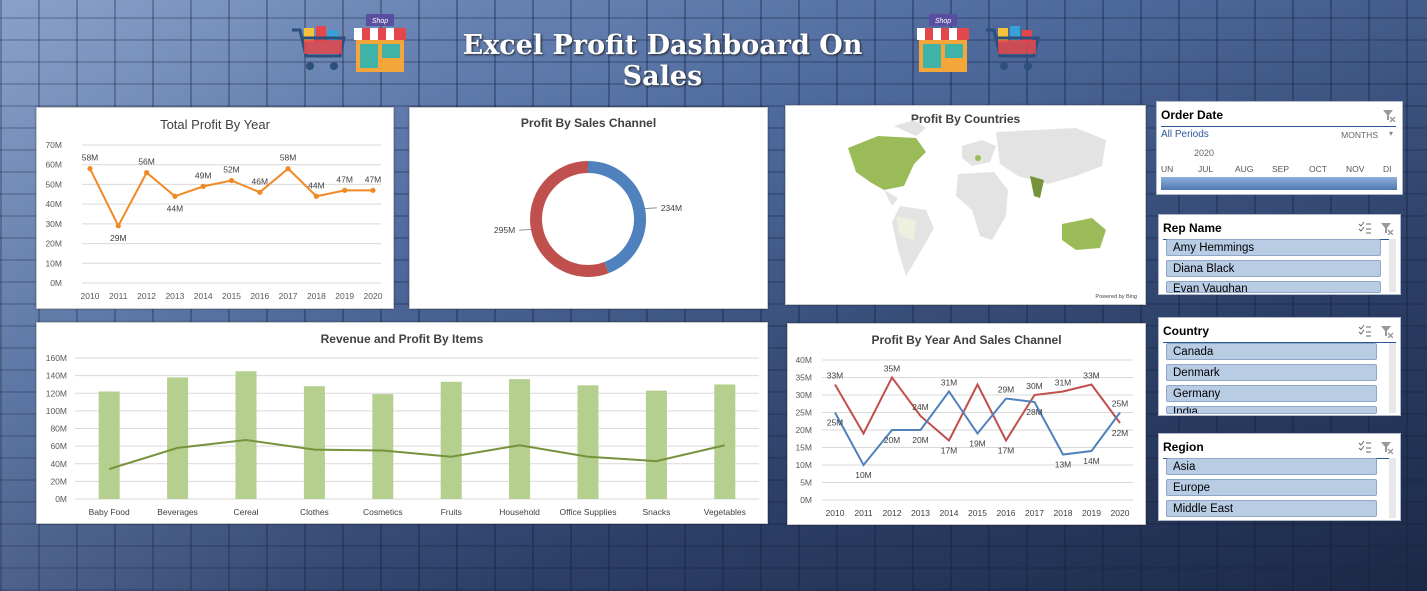 This screenshot has height=591, width=1427. Describe the element at coordinates (1034, 412) in the screenshot. I see `data-label: 28M` at that location.